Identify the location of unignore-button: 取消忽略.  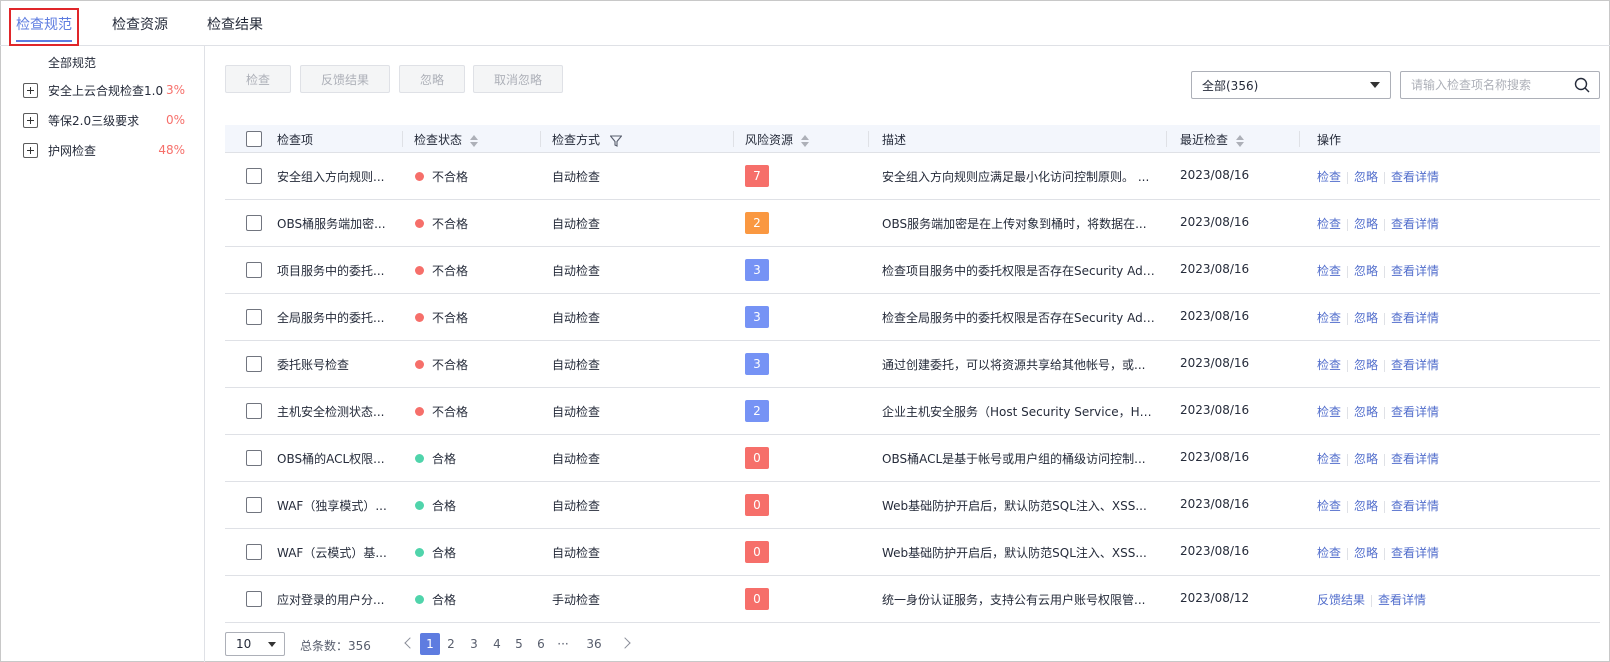
(518, 79).